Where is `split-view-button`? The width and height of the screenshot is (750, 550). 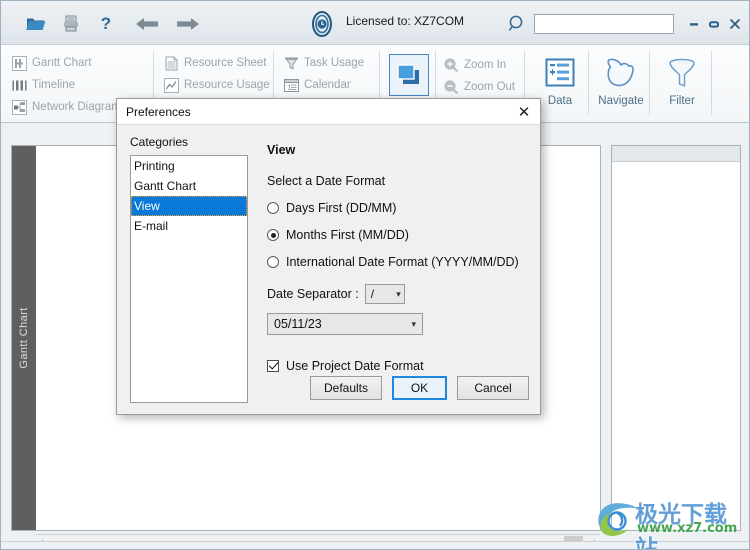
split-view-button is located at coordinates (409, 75).